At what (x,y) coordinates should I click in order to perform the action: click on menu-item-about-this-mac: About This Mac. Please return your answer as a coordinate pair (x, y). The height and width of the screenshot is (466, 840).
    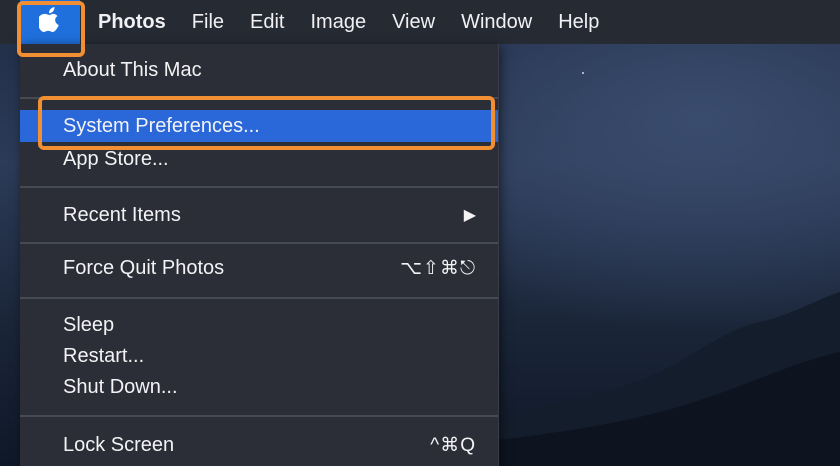
    Looking at the image, I should click on (259, 70).